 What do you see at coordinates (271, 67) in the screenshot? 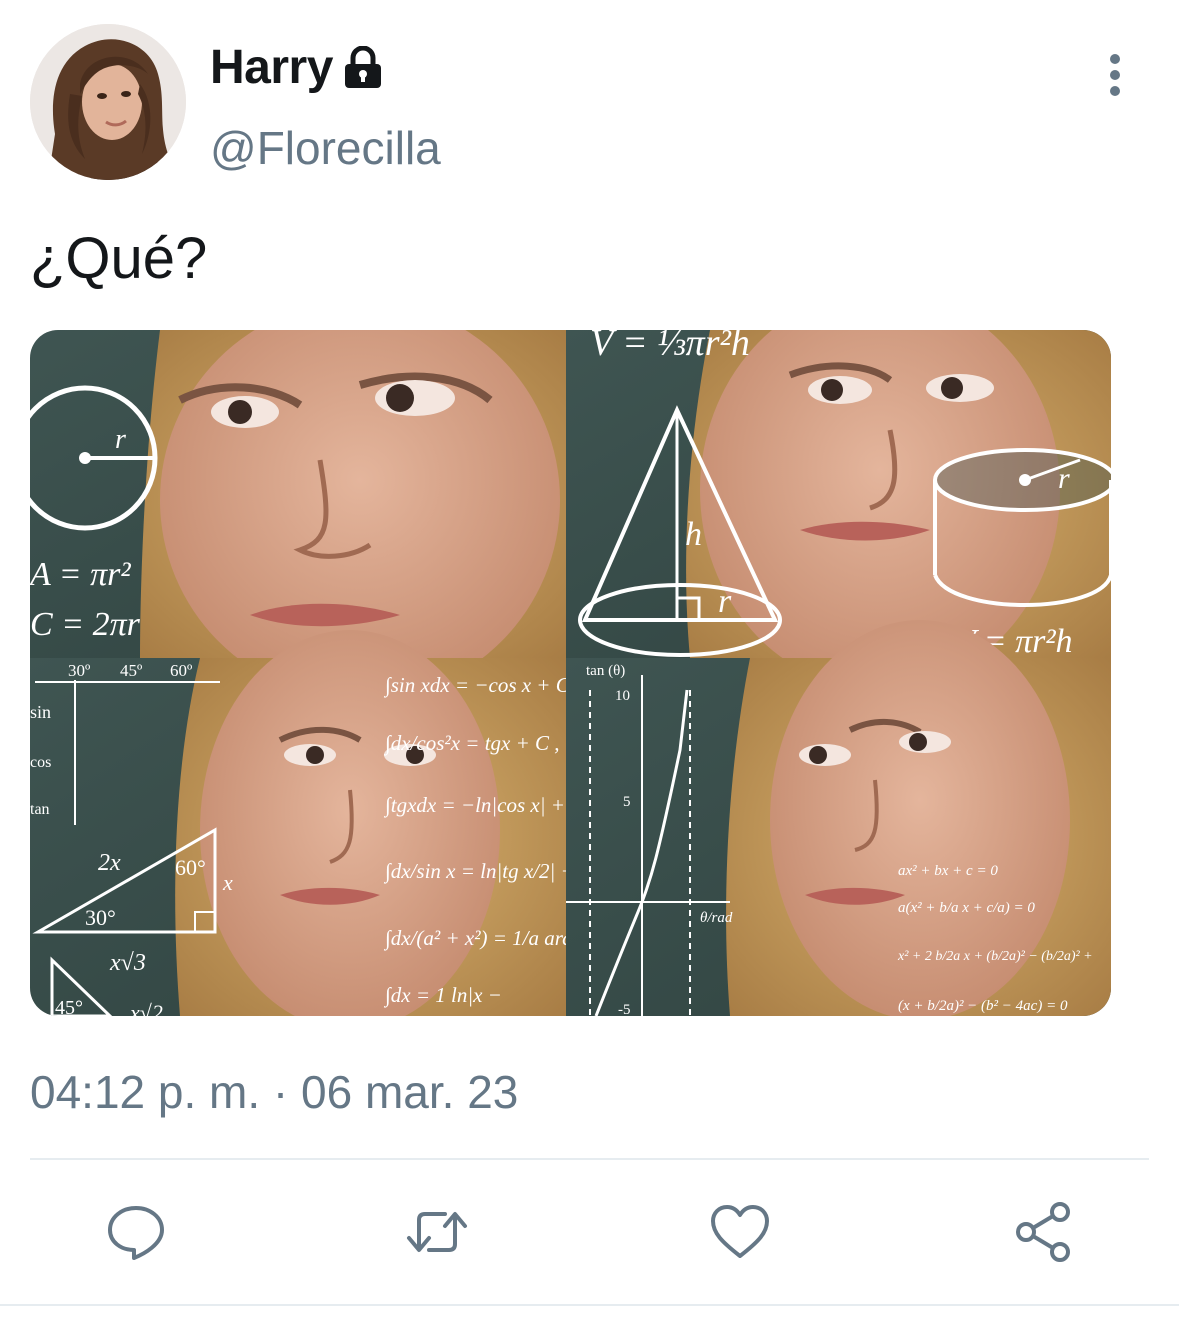
I see `display-name-text: Harry` at bounding box center [271, 67].